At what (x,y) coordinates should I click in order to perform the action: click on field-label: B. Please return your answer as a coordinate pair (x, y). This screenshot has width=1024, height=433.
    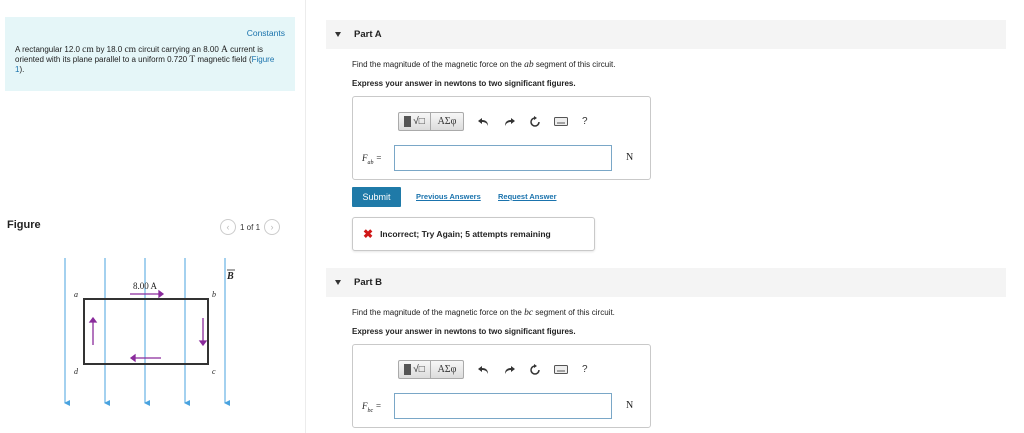
    Looking at the image, I should click on (230, 276).